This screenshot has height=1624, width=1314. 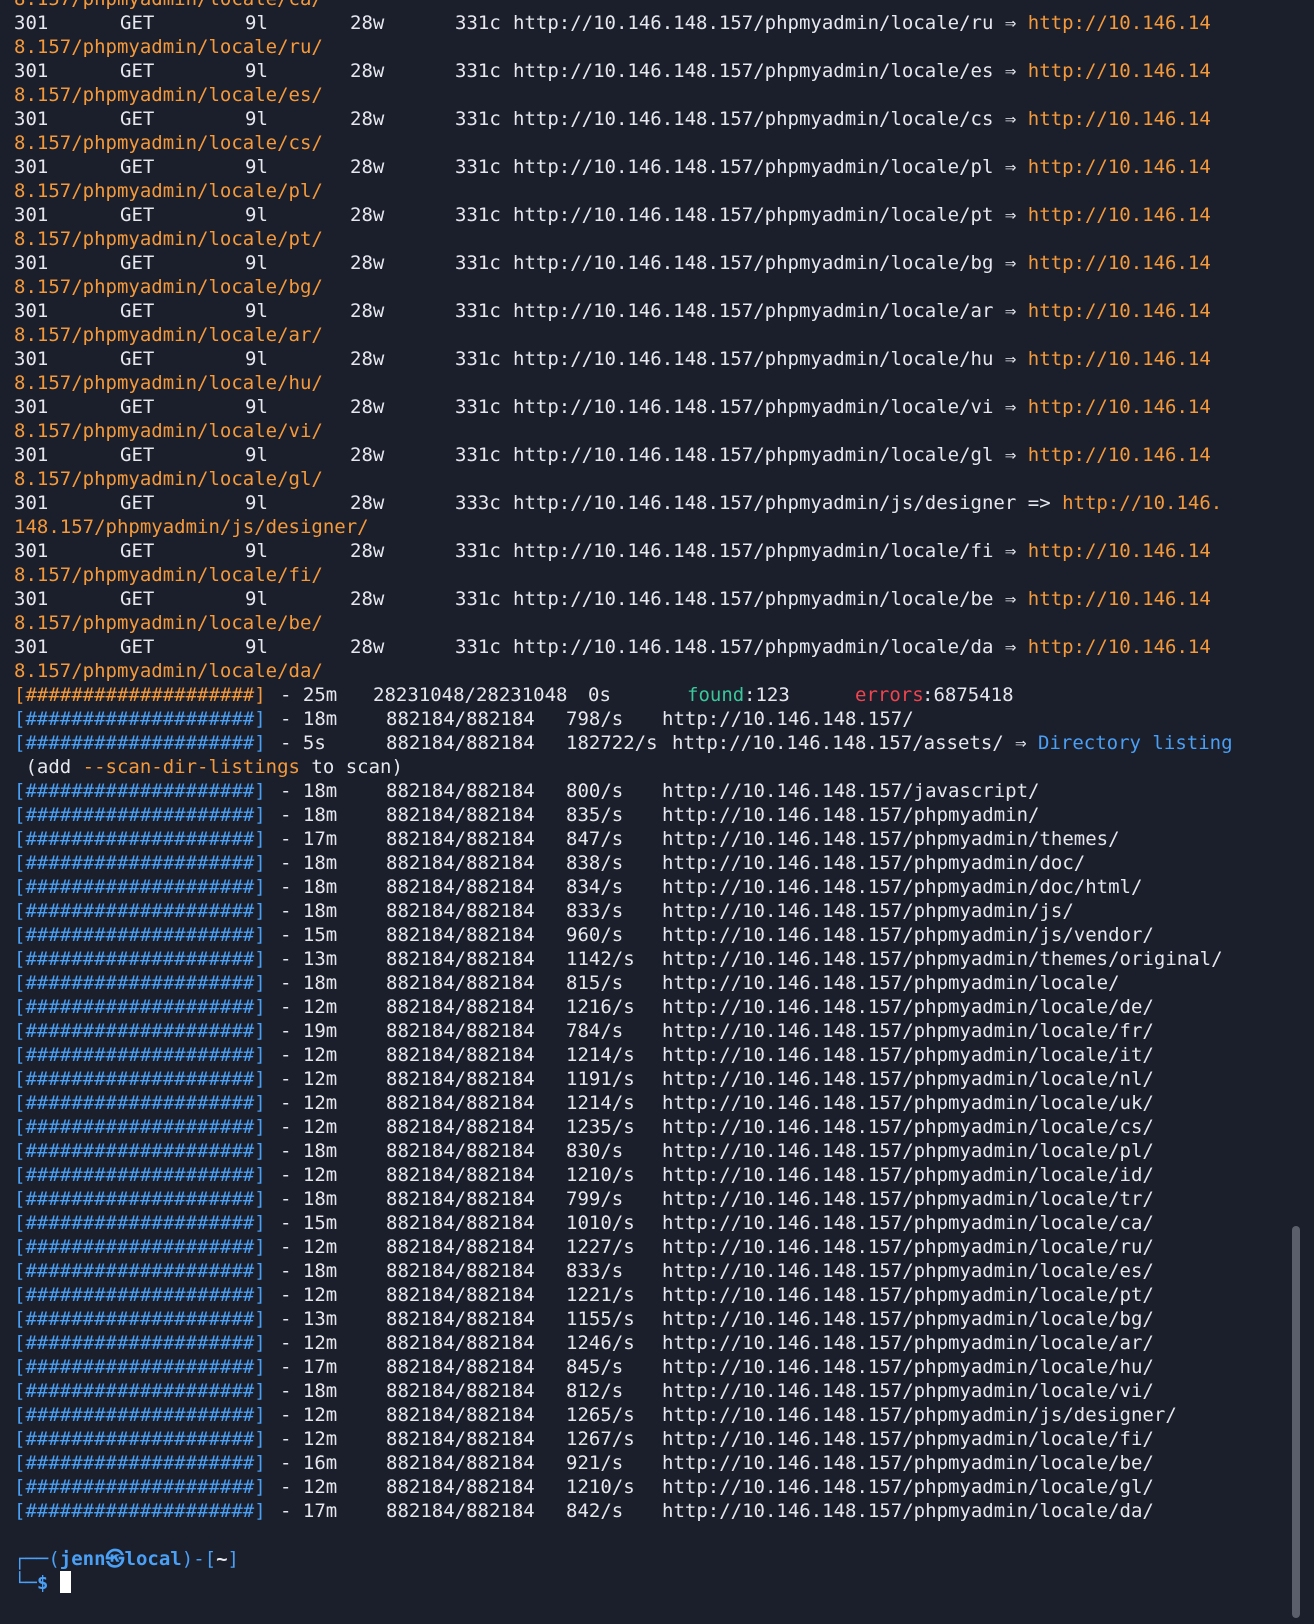 I want to click on redirect-target-tail: 8.157/phpmyadmin/locale/ca/, so click(x=168, y=5).